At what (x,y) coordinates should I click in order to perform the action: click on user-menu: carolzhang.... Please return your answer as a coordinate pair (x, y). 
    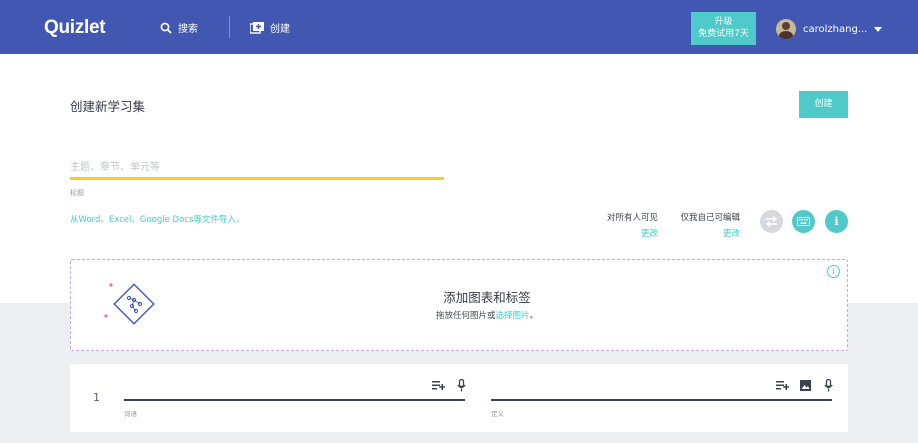
    Looking at the image, I should click on (829, 29).